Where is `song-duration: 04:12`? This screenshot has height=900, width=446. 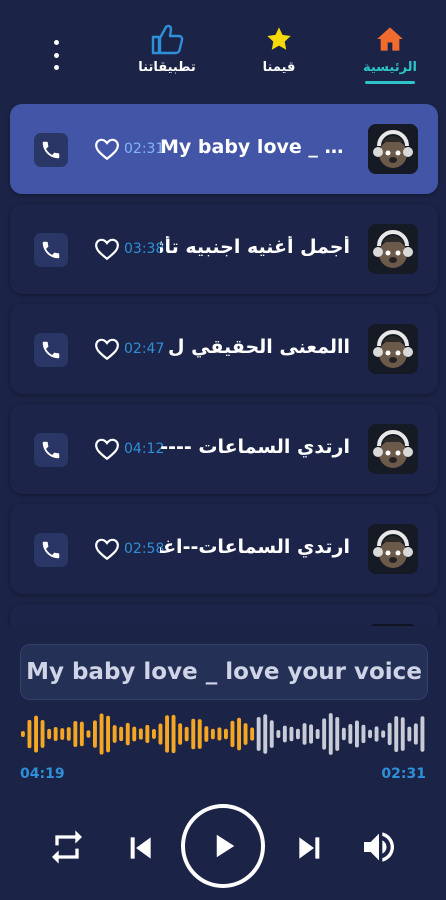
song-duration: 04:12 is located at coordinates (144, 449).